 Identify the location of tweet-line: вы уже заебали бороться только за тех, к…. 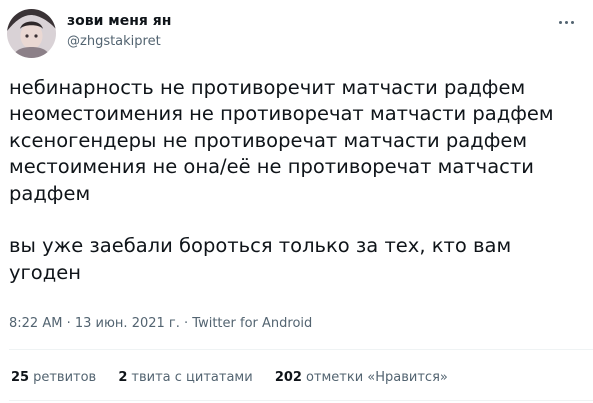
(260, 246).